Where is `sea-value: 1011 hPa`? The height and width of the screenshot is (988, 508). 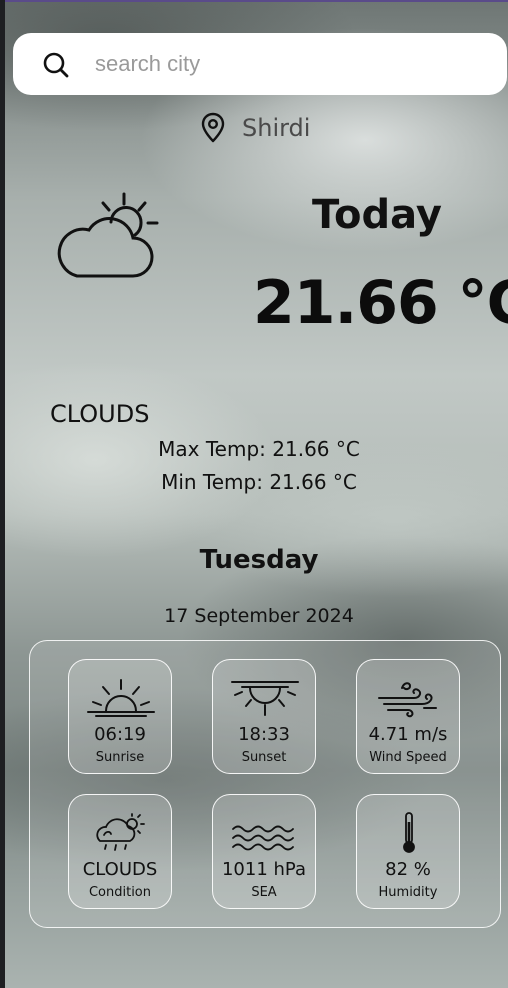 sea-value: 1011 hPa is located at coordinates (263, 869).